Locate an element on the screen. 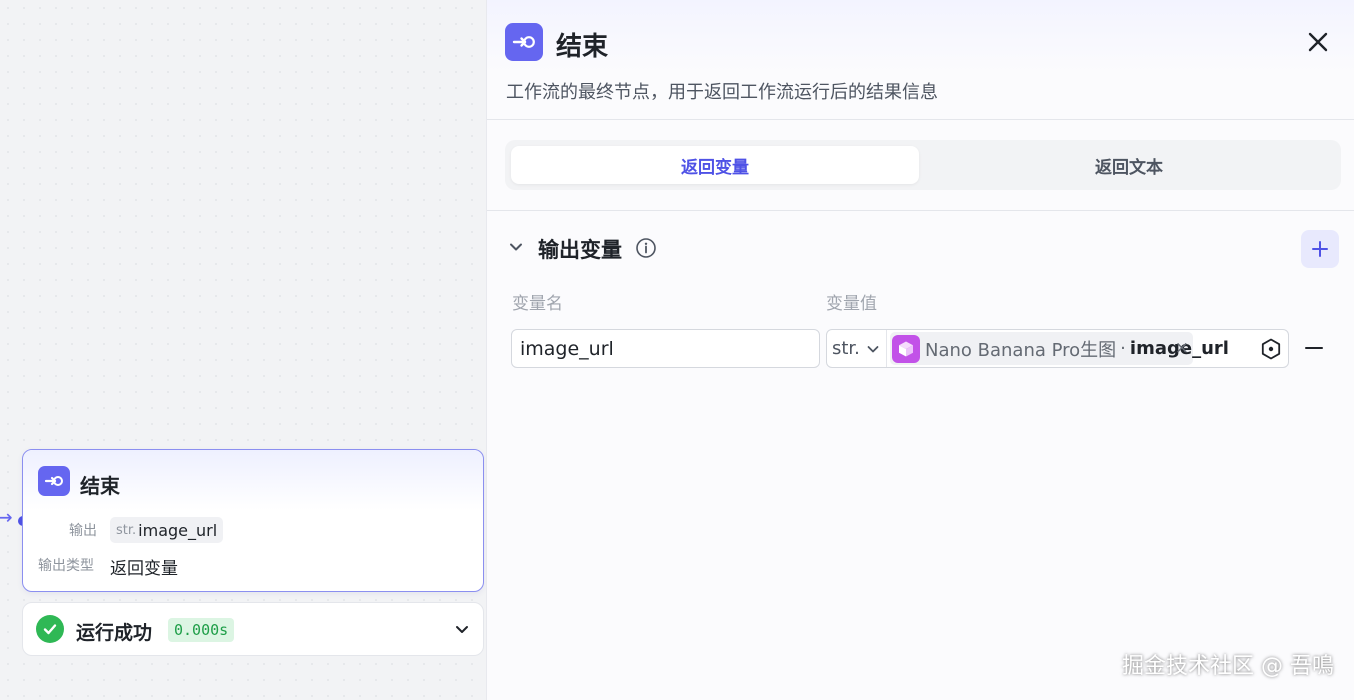 Image resolution: width=1354 pixels, height=700 pixels. type-select: str. is located at coordinates (857, 348).